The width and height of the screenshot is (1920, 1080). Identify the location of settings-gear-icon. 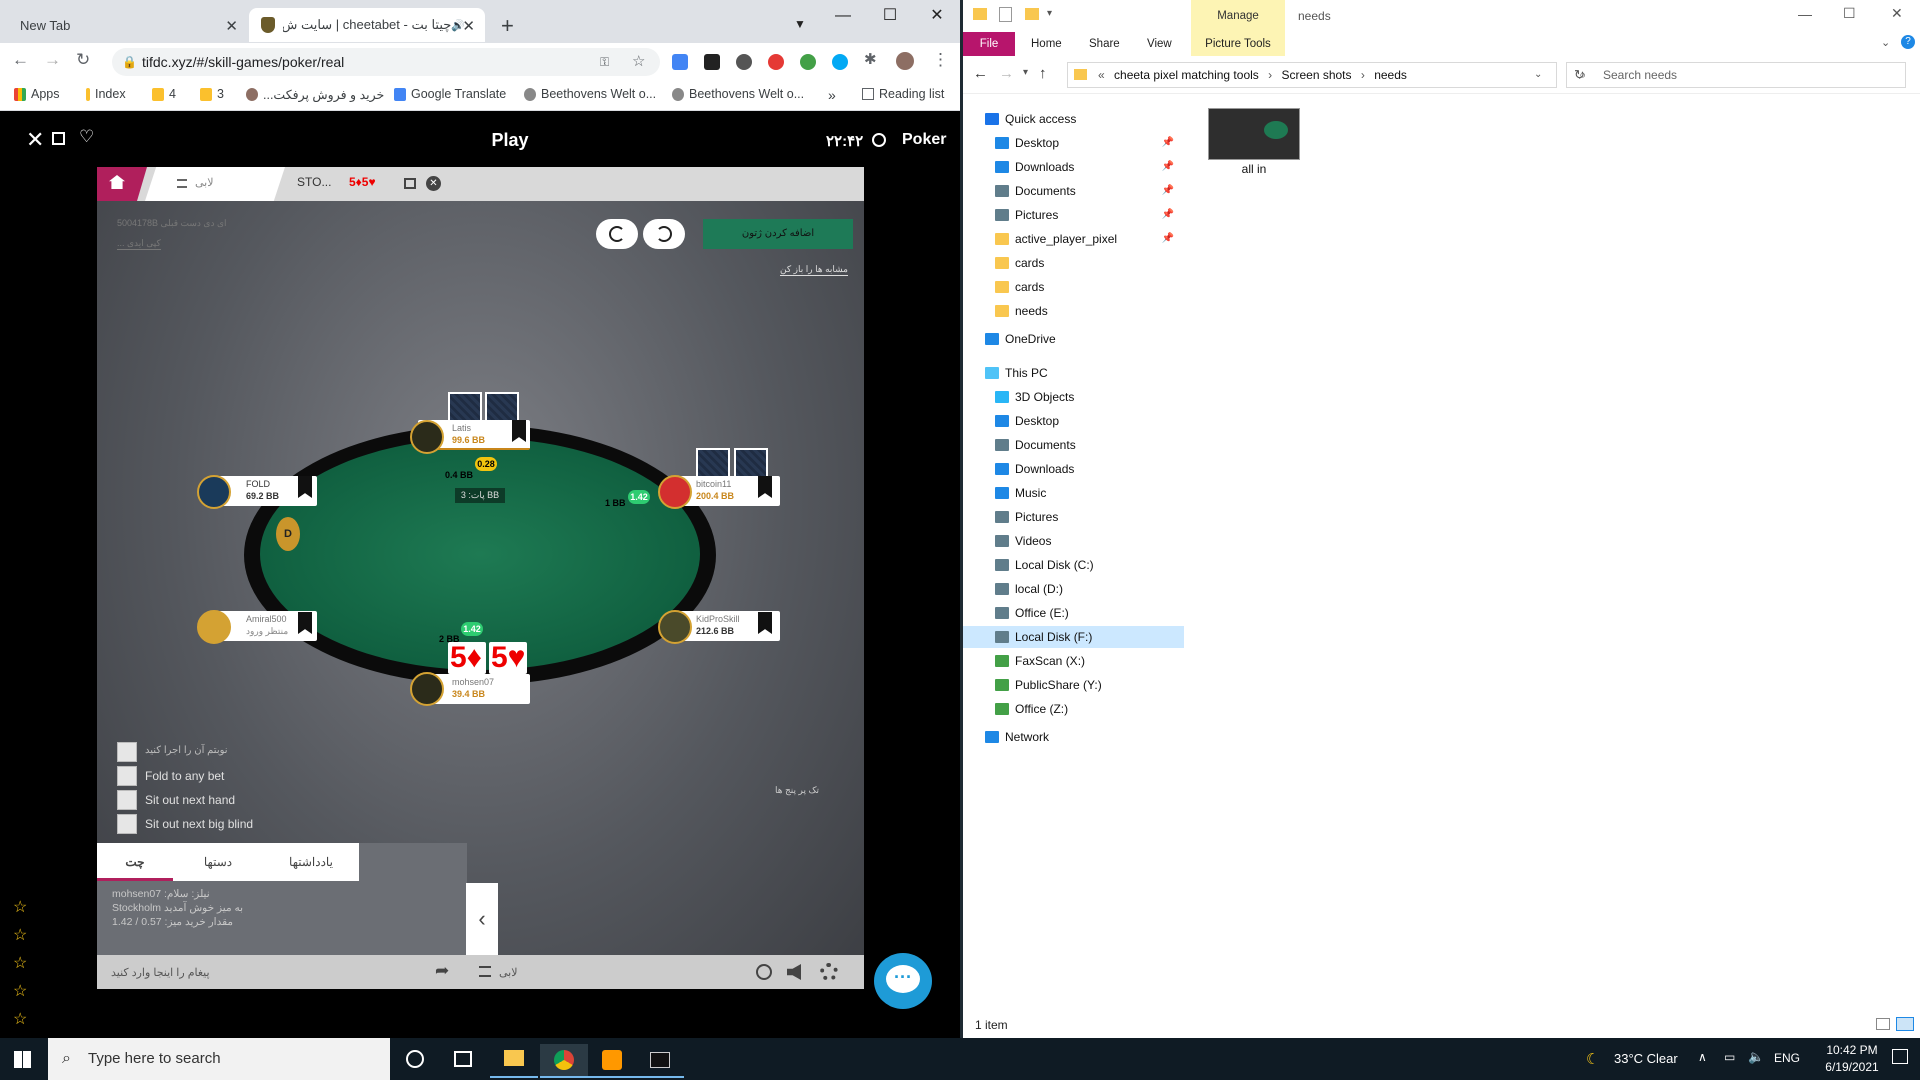
(829, 972).